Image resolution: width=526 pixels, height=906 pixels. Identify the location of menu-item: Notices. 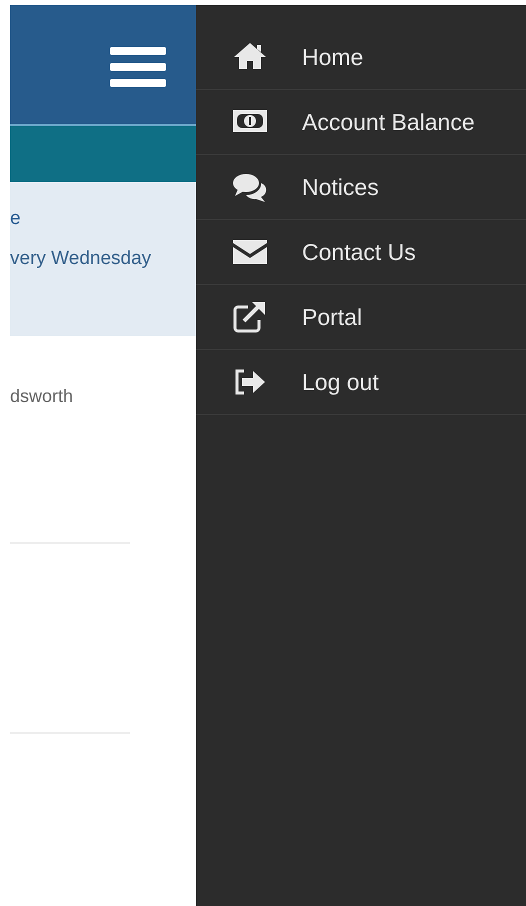
(361, 187).